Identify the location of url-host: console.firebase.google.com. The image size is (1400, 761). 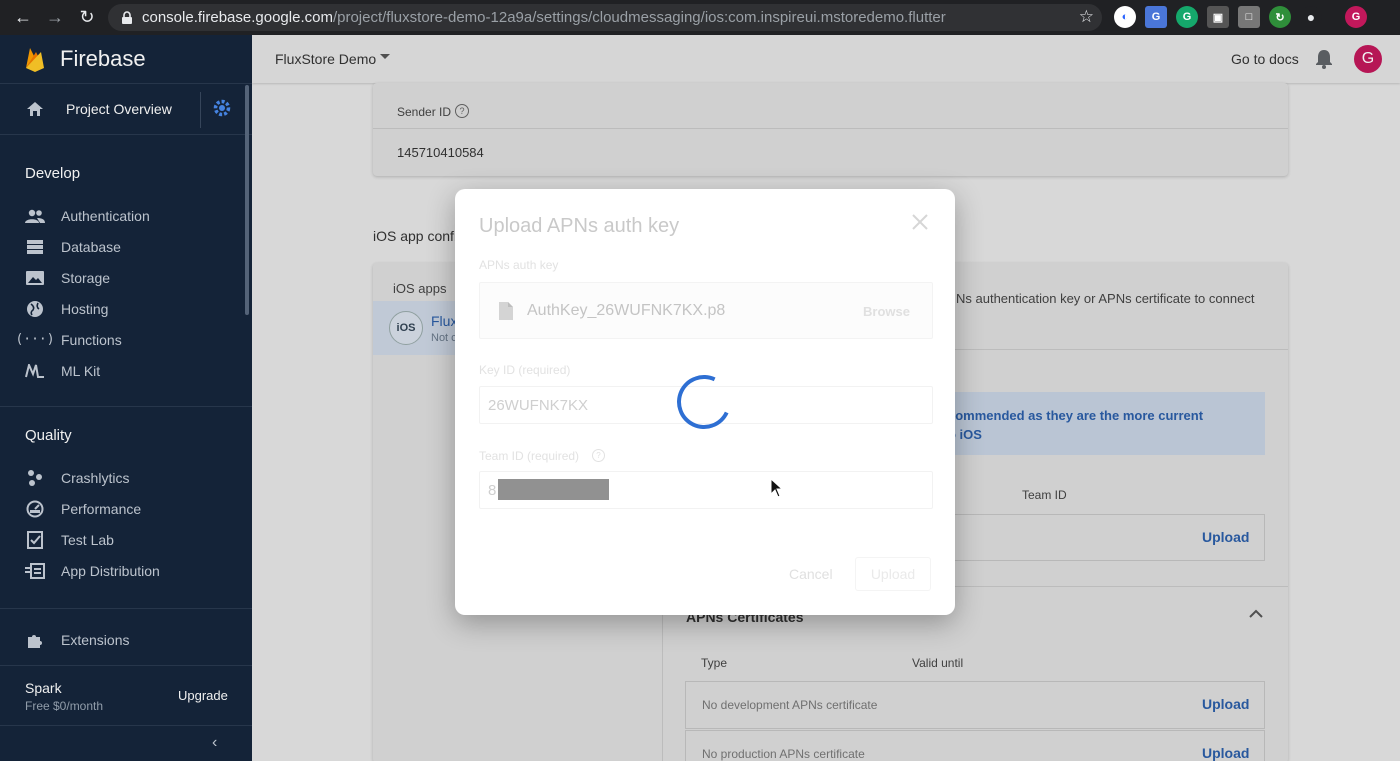
(237, 17).